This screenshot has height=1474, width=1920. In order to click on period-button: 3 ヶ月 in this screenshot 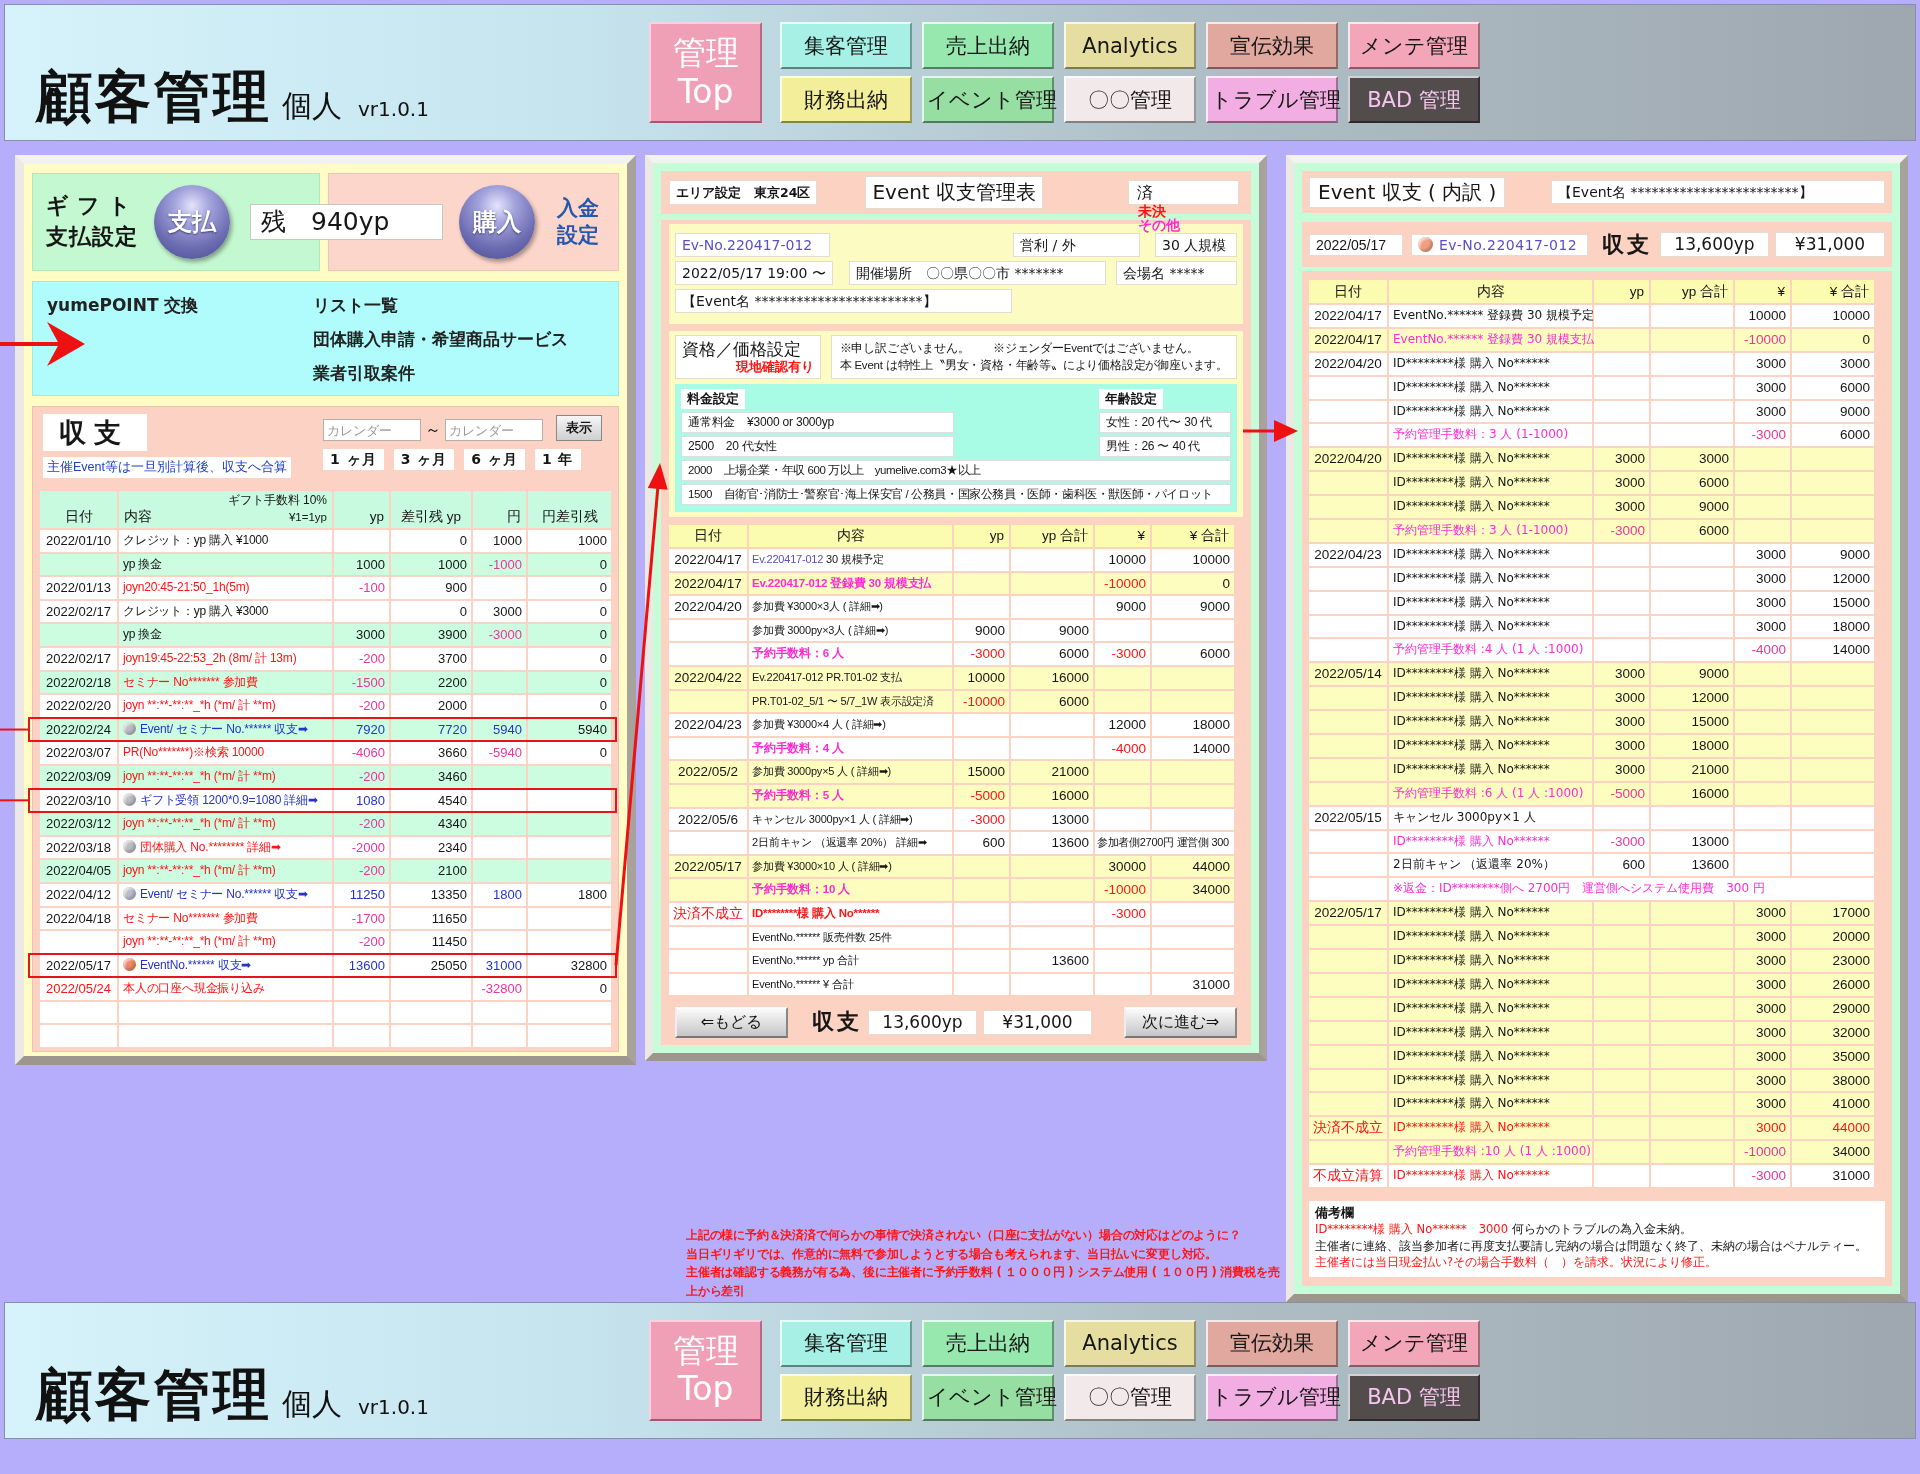, I will do `click(424, 459)`.